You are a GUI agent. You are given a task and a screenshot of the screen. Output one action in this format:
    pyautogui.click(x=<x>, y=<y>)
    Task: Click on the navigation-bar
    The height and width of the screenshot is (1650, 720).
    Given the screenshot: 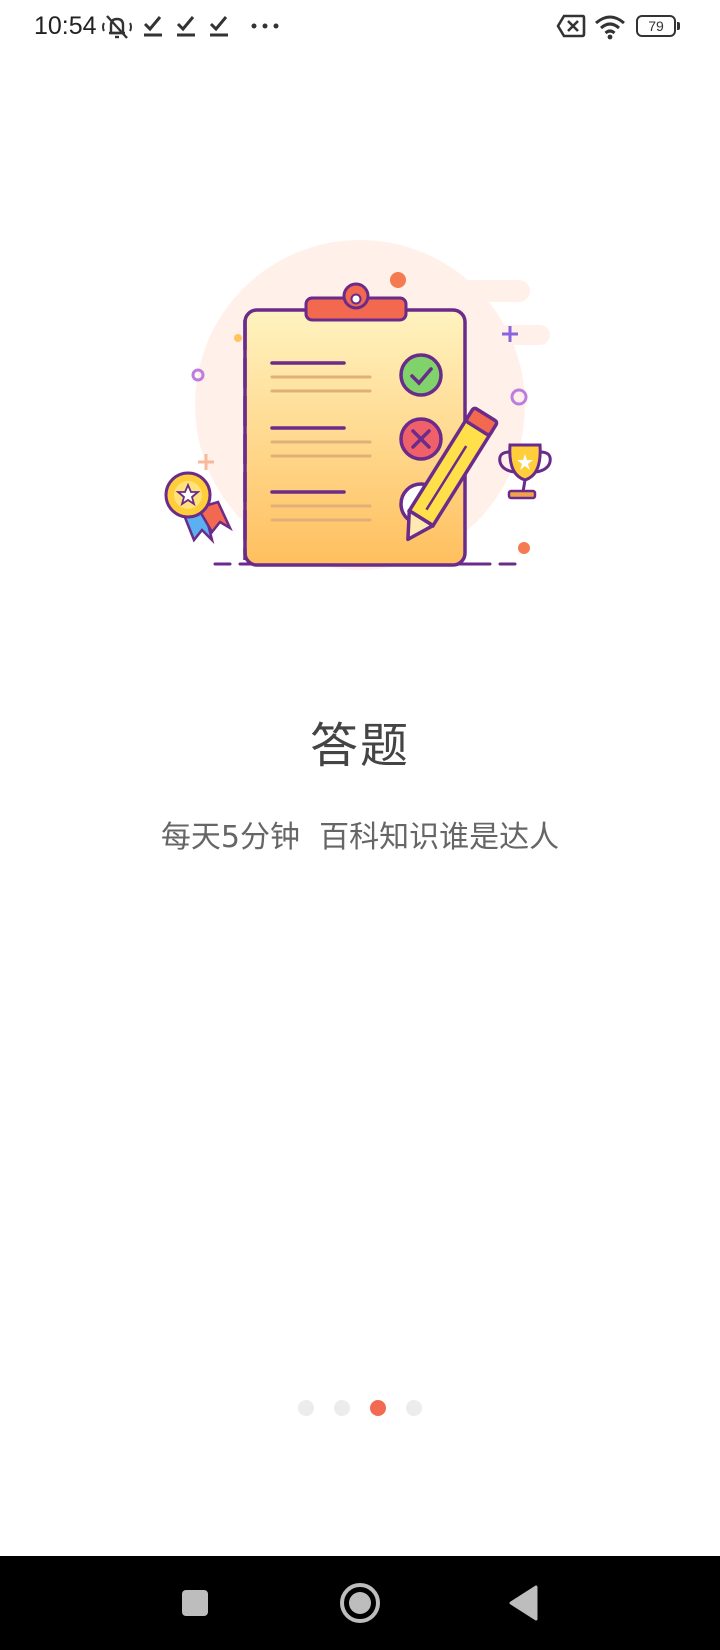 What is the action you would take?
    pyautogui.click(x=360, y=1603)
    